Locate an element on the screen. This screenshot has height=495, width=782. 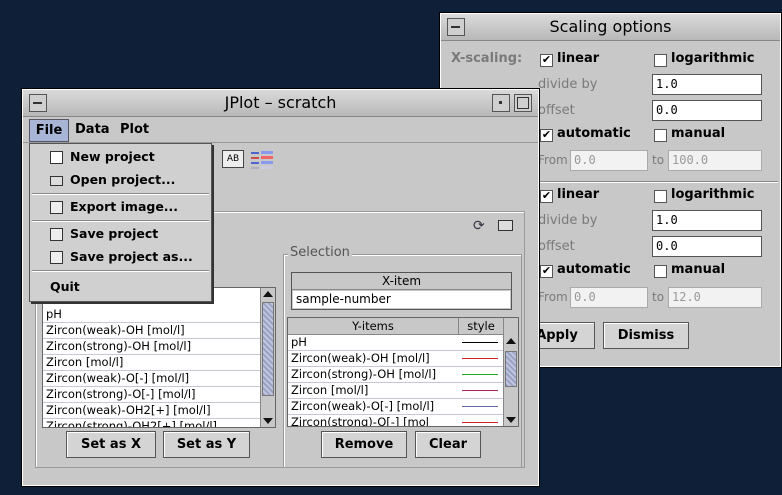
x-automatic-label: automatic is located at coordinates (594, 133).